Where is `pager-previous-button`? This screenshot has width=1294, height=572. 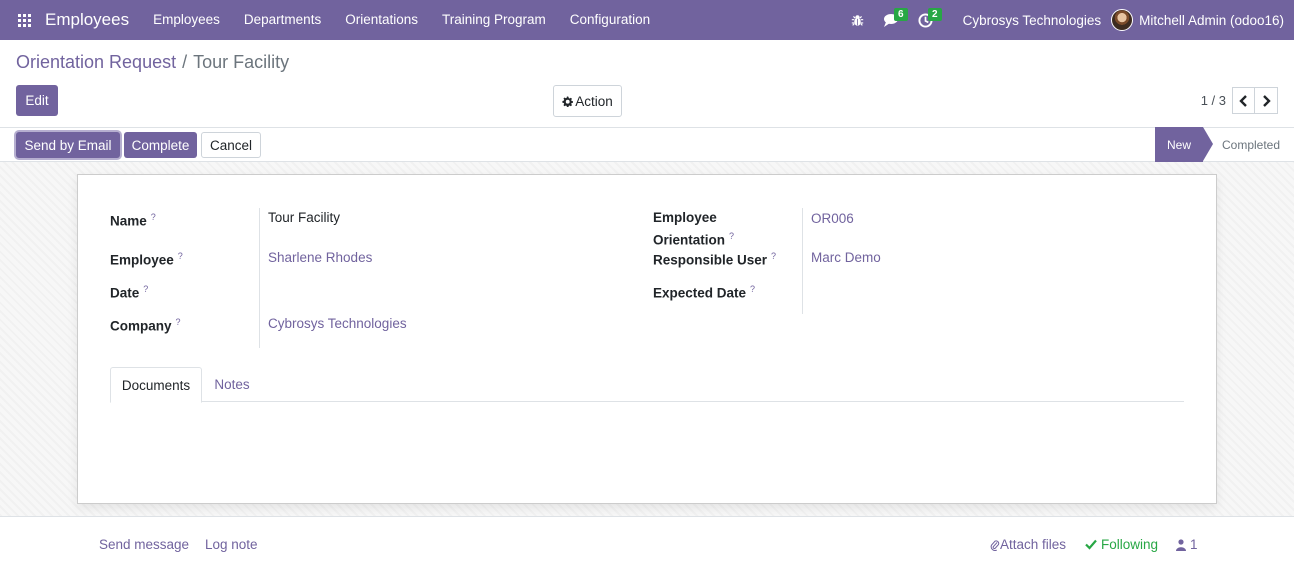
pager-previous-button is located at coordinates (1243, 100).